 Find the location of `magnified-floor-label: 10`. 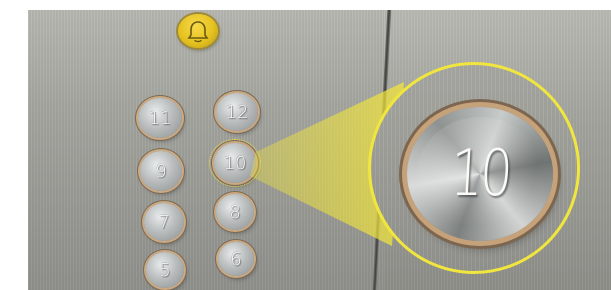

magnified-floor-label: 10 is located at coordinates (480, 174).